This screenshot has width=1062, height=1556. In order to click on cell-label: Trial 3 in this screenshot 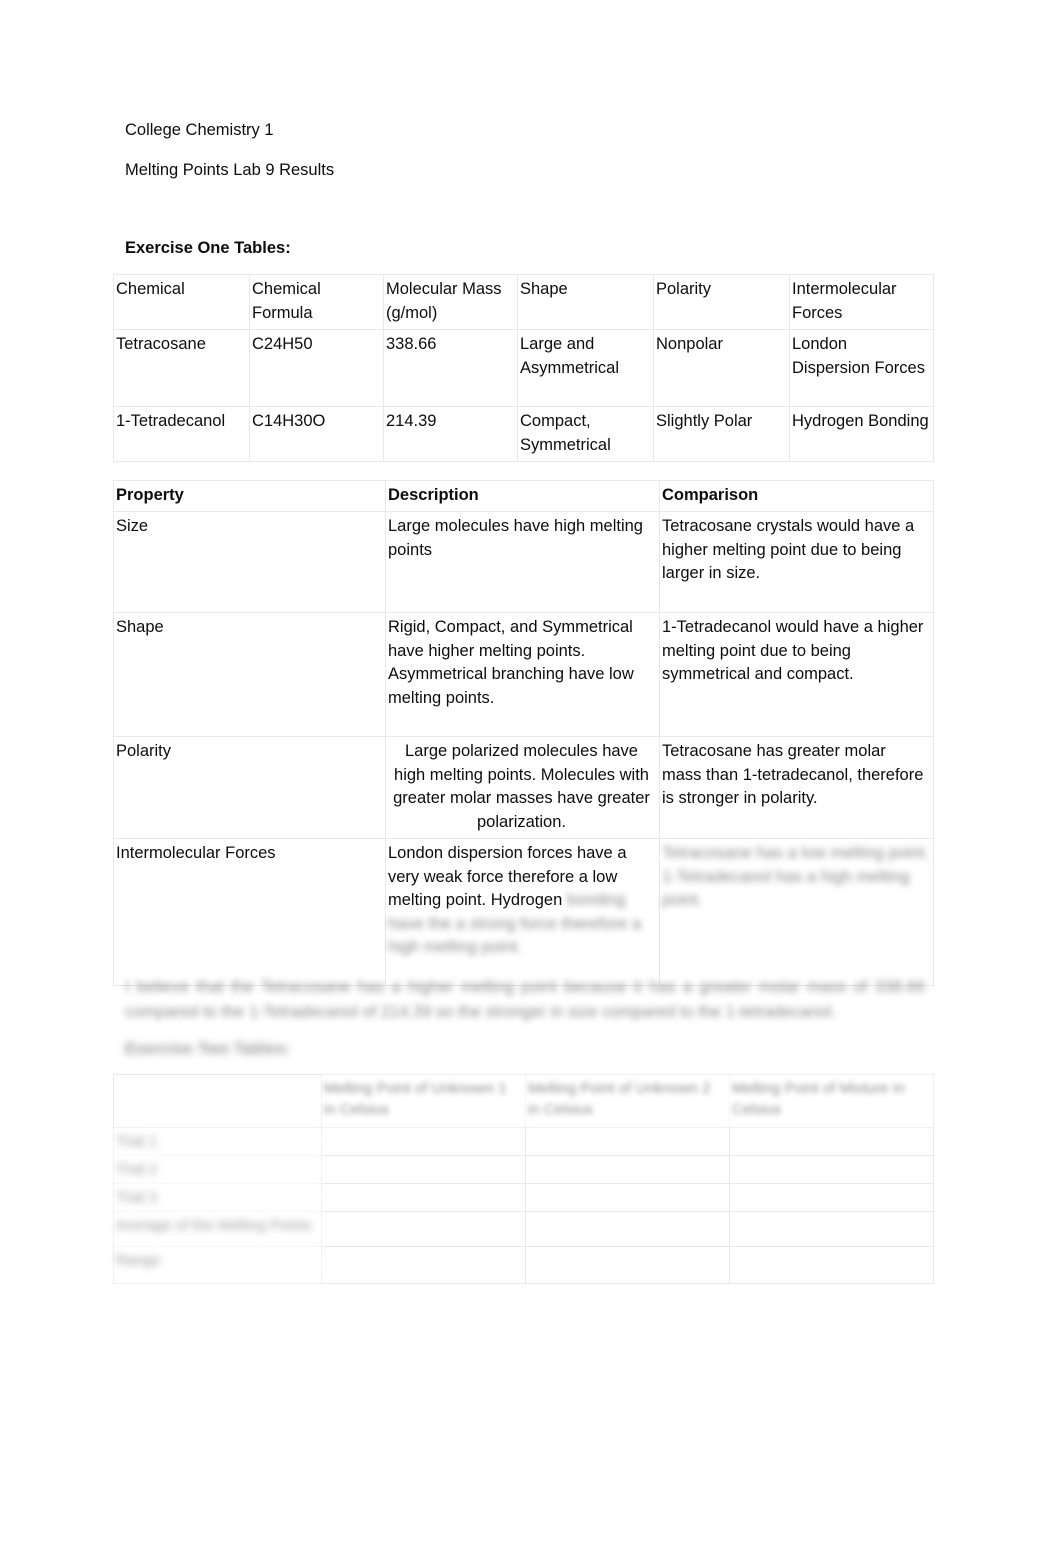, I will do `click(217, 1197)`.